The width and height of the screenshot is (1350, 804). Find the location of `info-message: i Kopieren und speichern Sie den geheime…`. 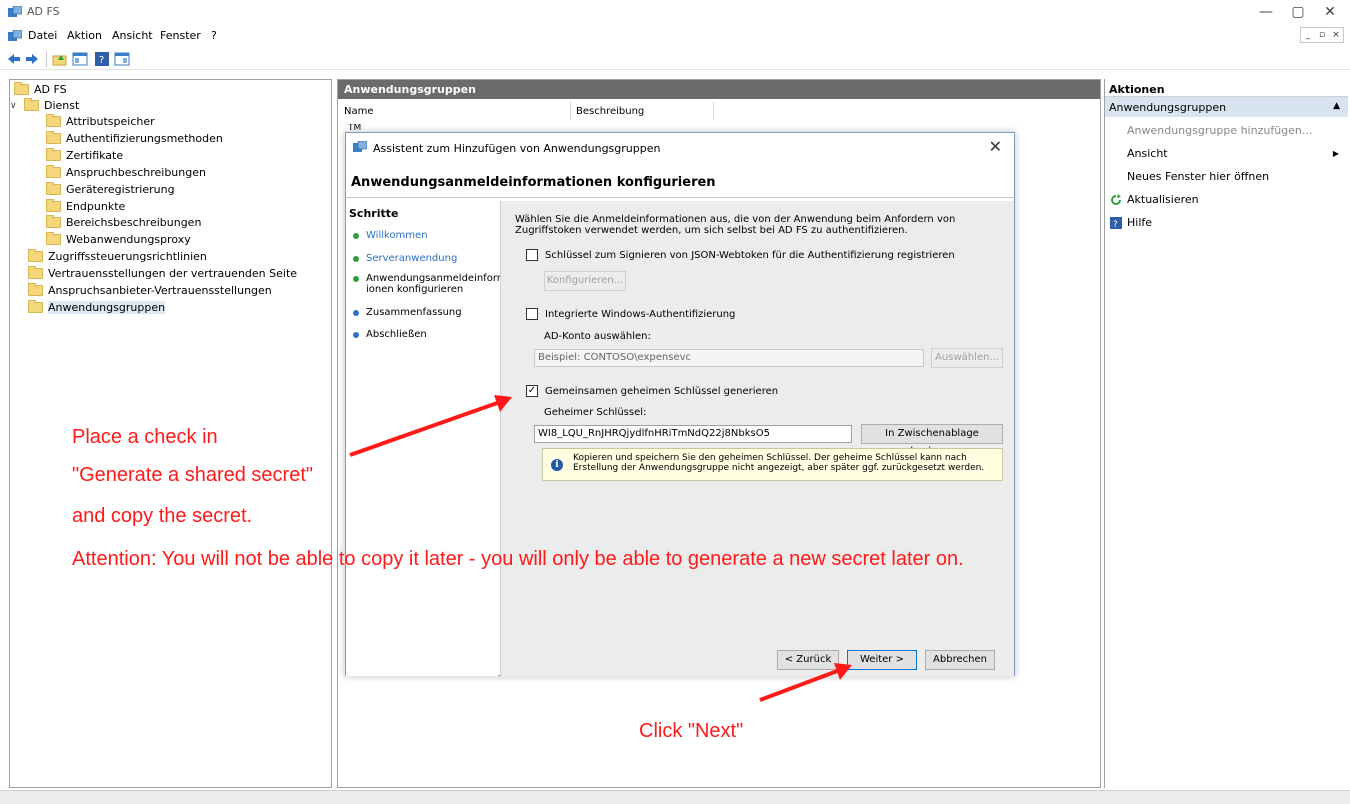

info-message: i Kopieren und speichern Sie den geheime… is located at coordinates (772, 464).